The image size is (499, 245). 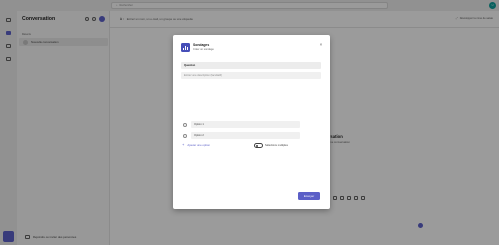 What do you see at coordinates (183, 144) in the screenshot?
I see `plus-icon: +` at bounding box center [183, 144].